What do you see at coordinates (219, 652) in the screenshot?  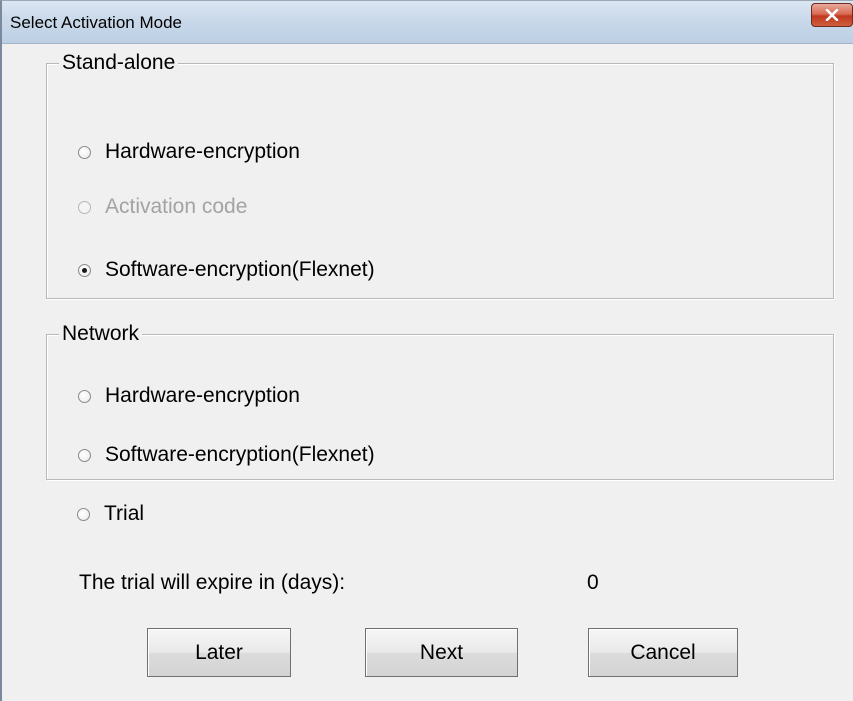 I see `later-button: Later` at bounding box center [219, 652].